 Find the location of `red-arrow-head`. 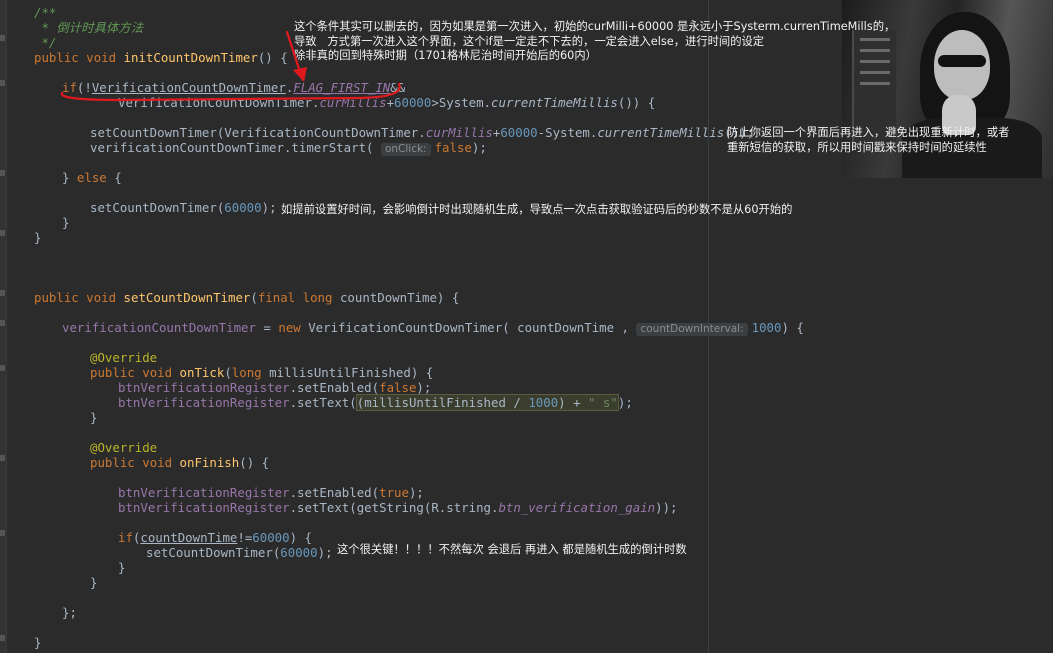

red-arrow-head is located at coordinates (300, 74).